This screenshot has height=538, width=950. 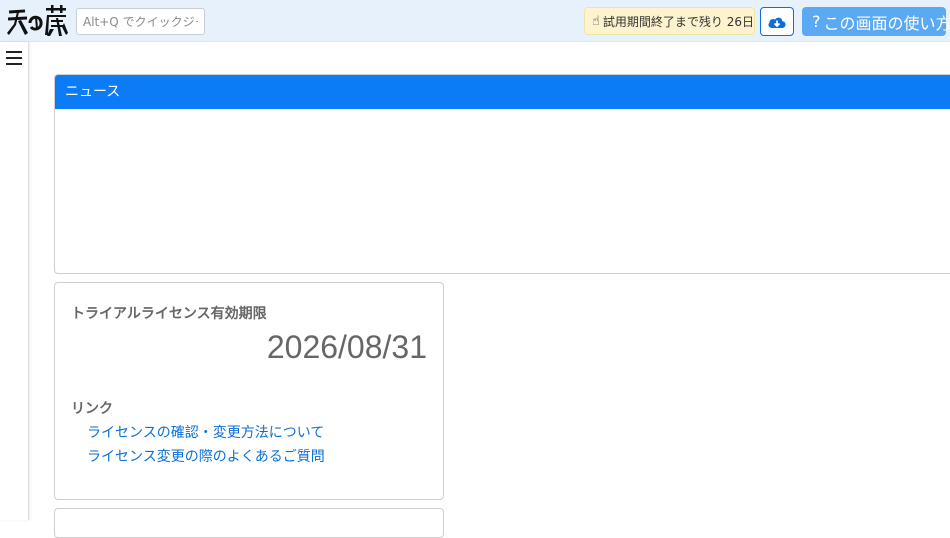 I want to click on question-icon: ?, so click(x=816, y=21).